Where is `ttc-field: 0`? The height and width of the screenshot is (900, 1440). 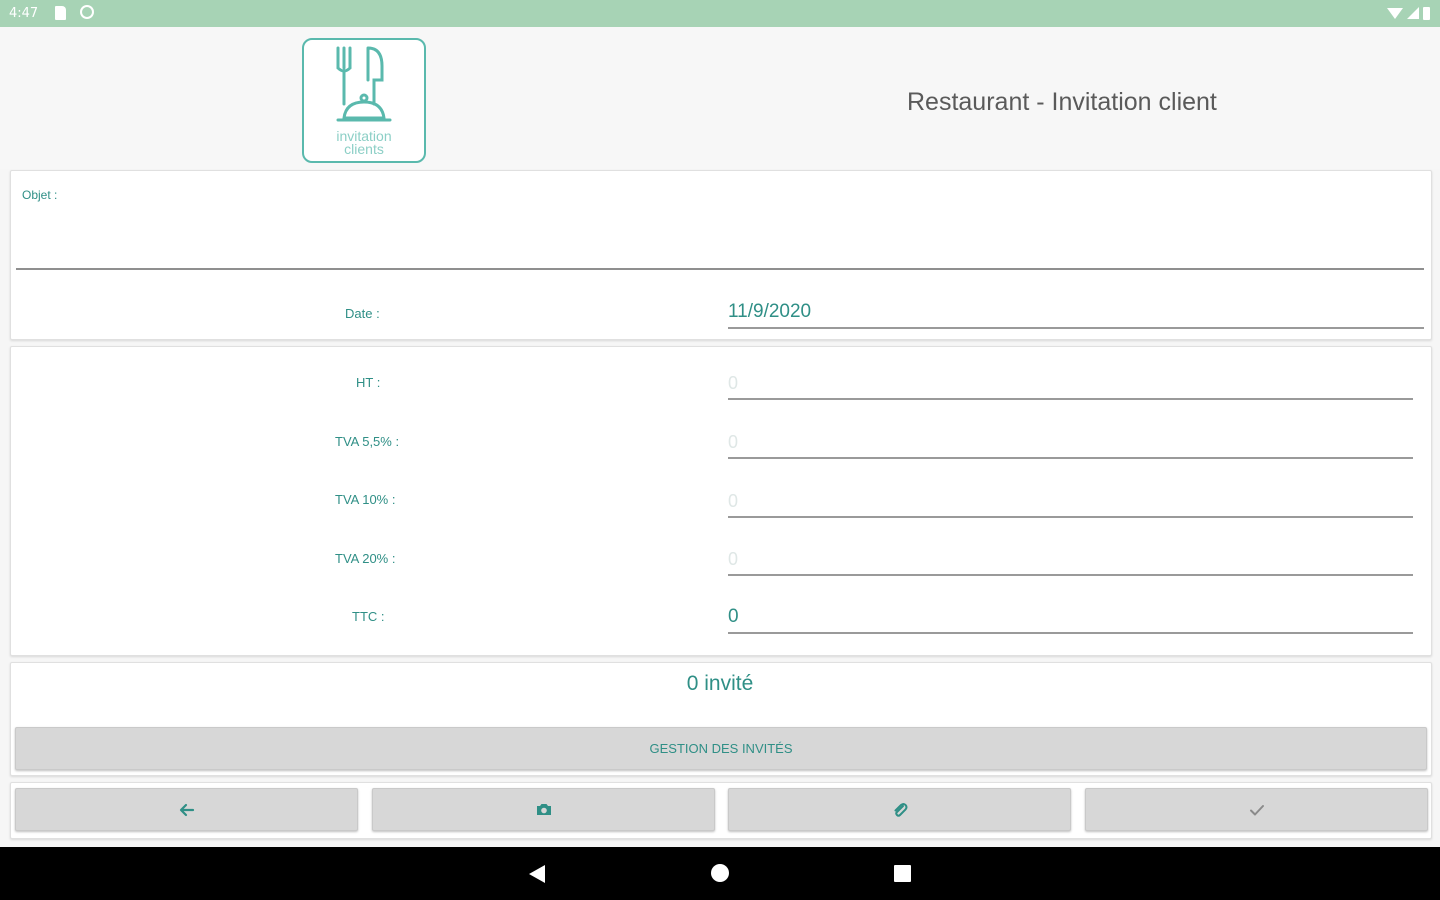 ttc-field: 0 is located at coordinates (1070, 618).